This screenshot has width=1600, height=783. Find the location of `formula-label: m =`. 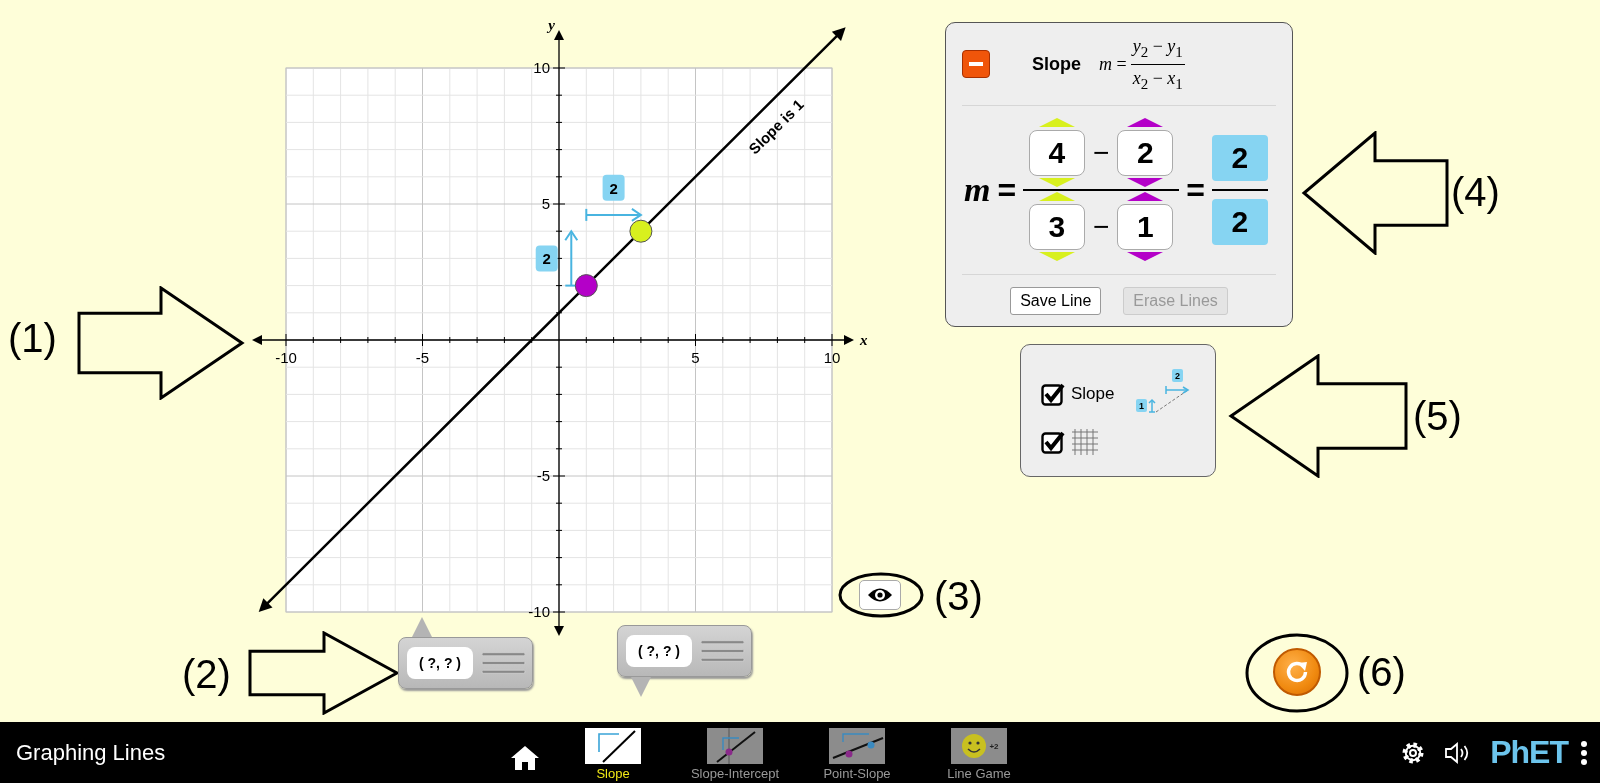

formula-label: m = is located at coordinates (1113, 64).